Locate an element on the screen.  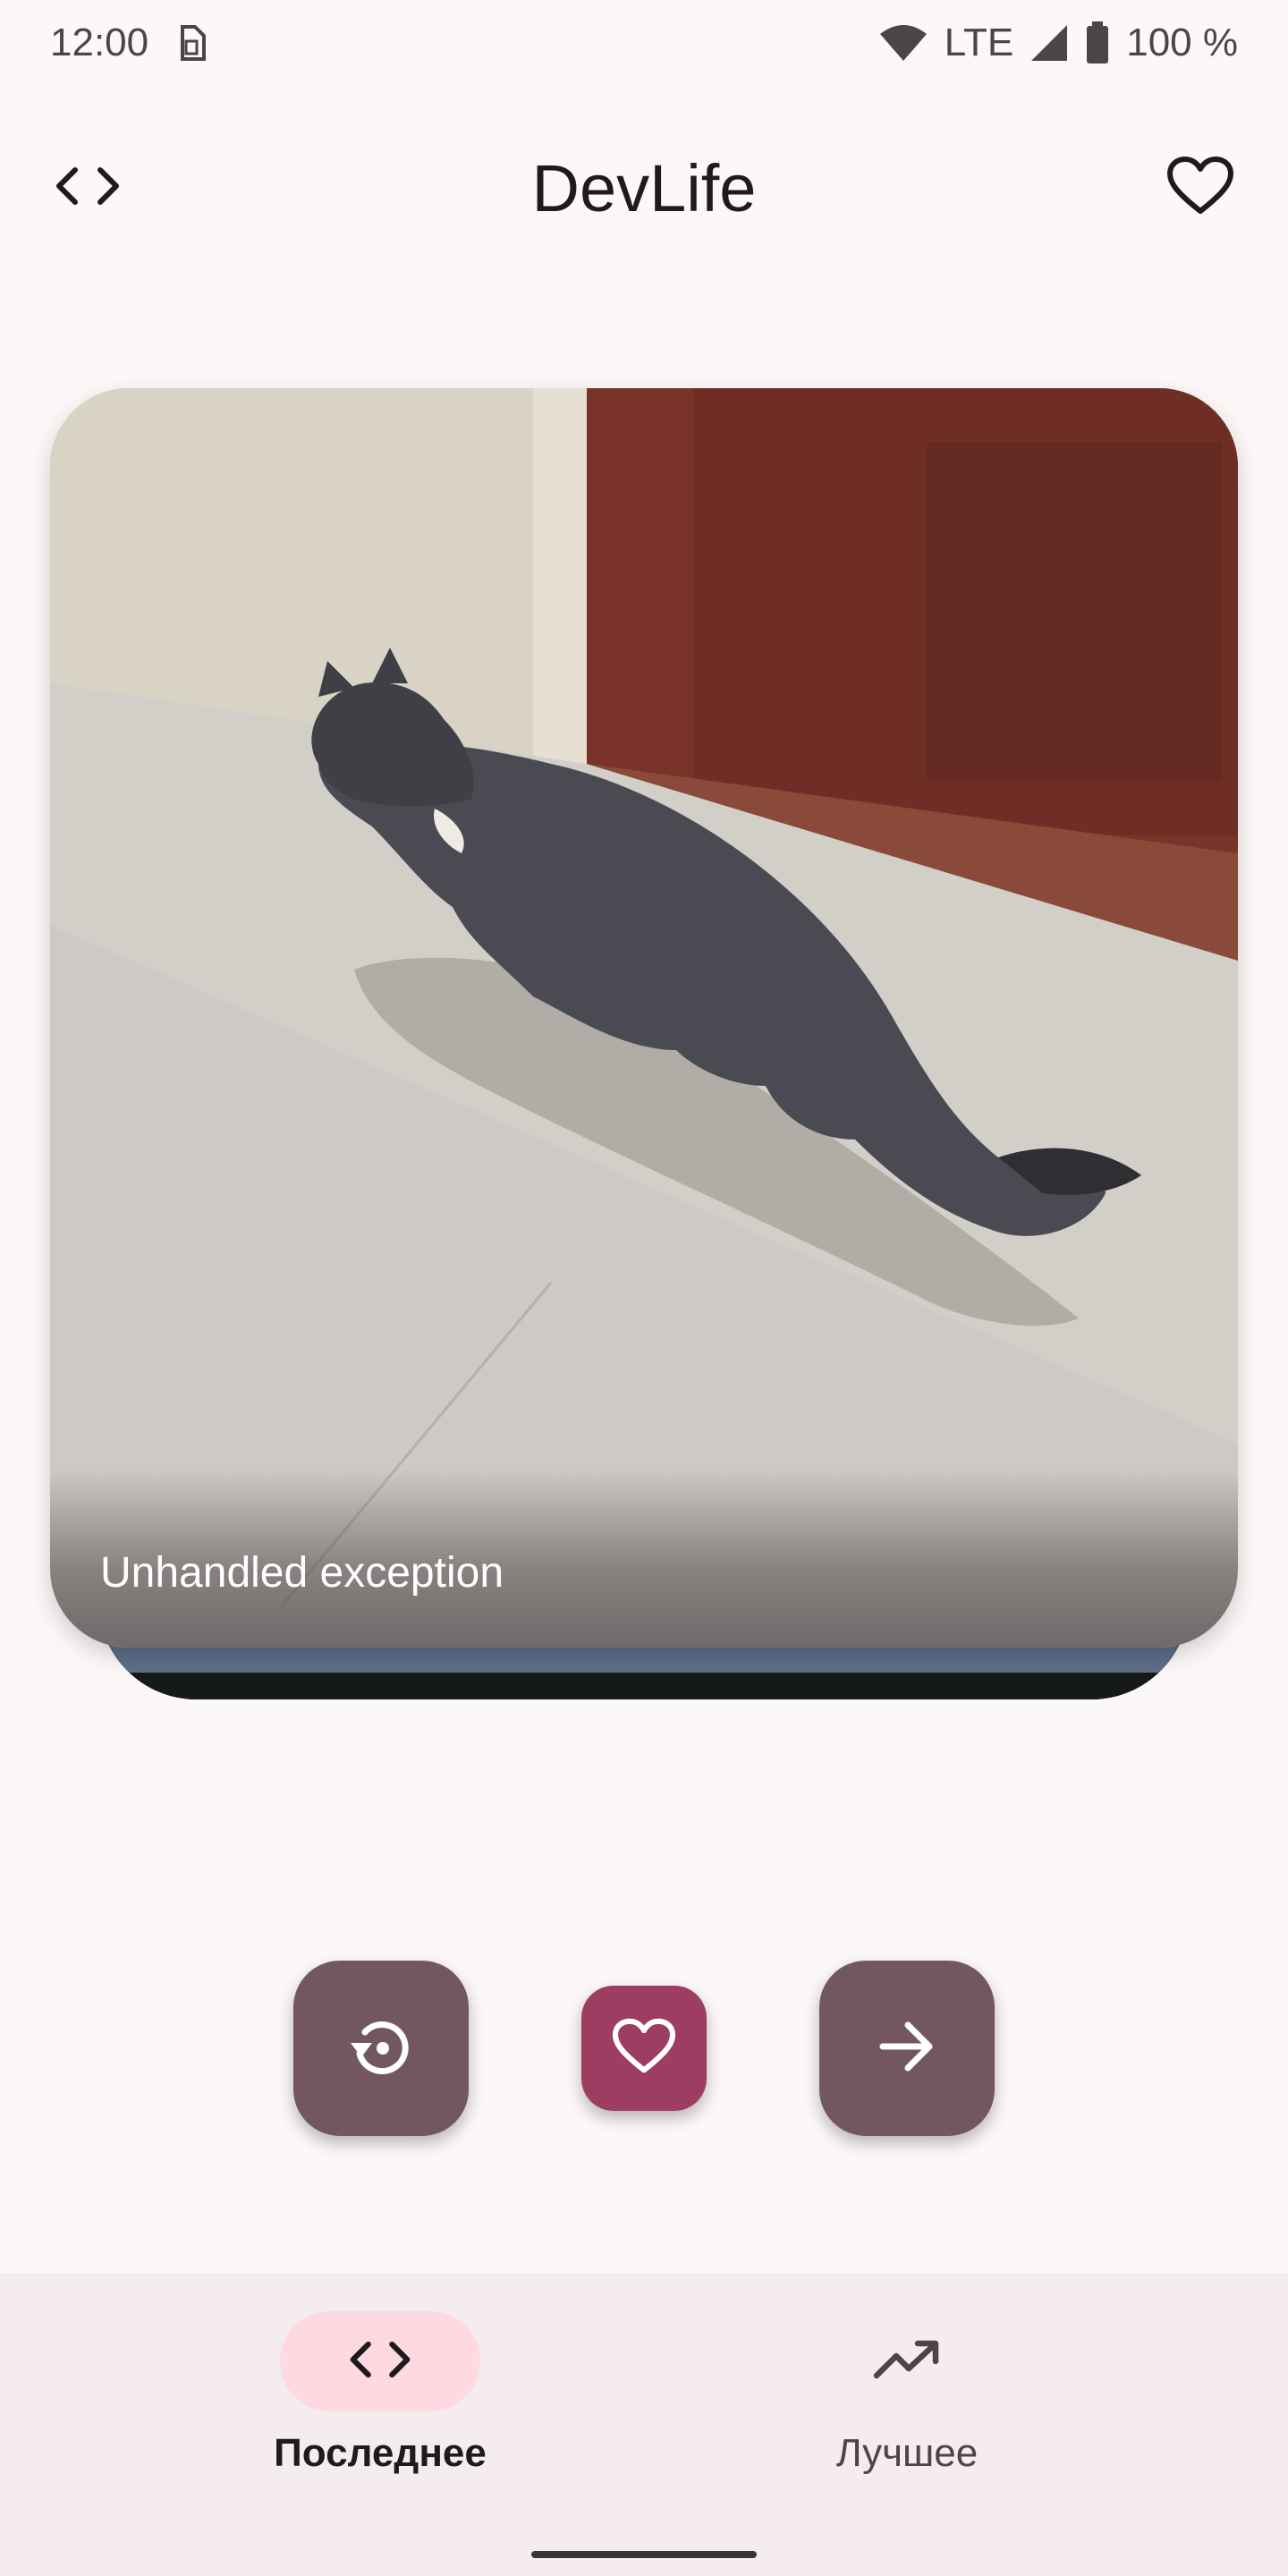
bottom-navigation: Последнее Лучшее is located at coordinates (644, 2425).